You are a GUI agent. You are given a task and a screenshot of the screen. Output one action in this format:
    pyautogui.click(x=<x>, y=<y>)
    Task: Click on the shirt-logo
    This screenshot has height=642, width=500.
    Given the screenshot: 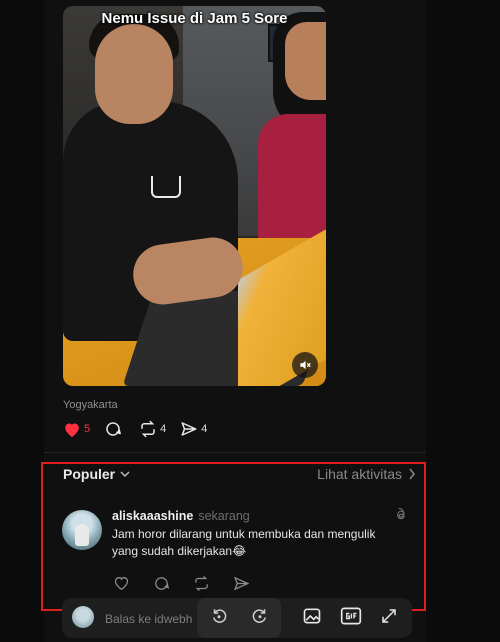 What is the action you would take?
    pyautogui.click(x=166, y=187)
    